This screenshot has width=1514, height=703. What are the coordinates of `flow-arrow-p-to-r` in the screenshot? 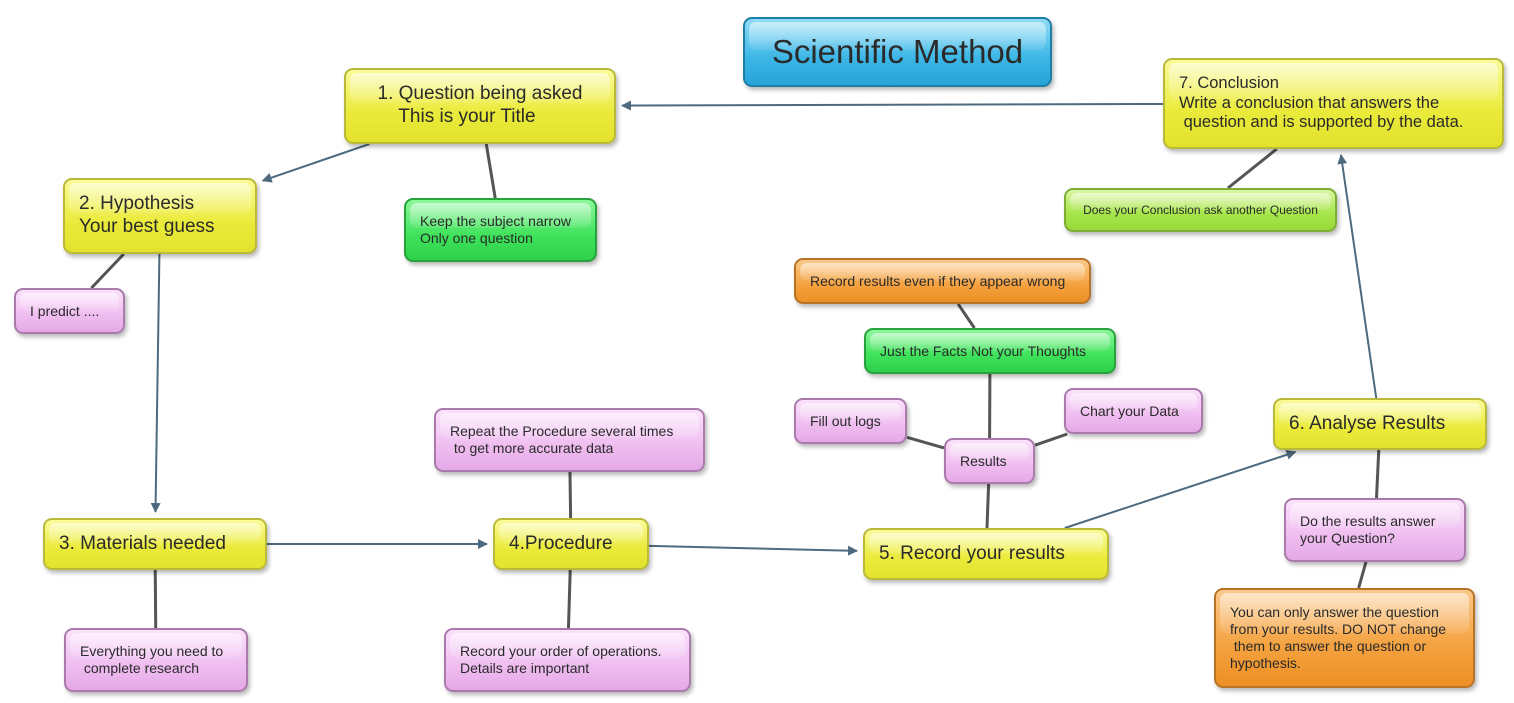 It's located at (753, 550).